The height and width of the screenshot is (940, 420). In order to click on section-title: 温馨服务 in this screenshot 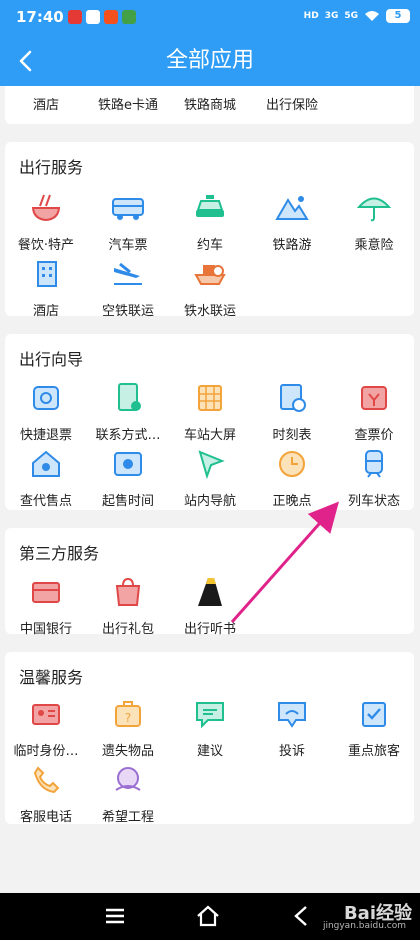, I will do `click(51, 677)`.